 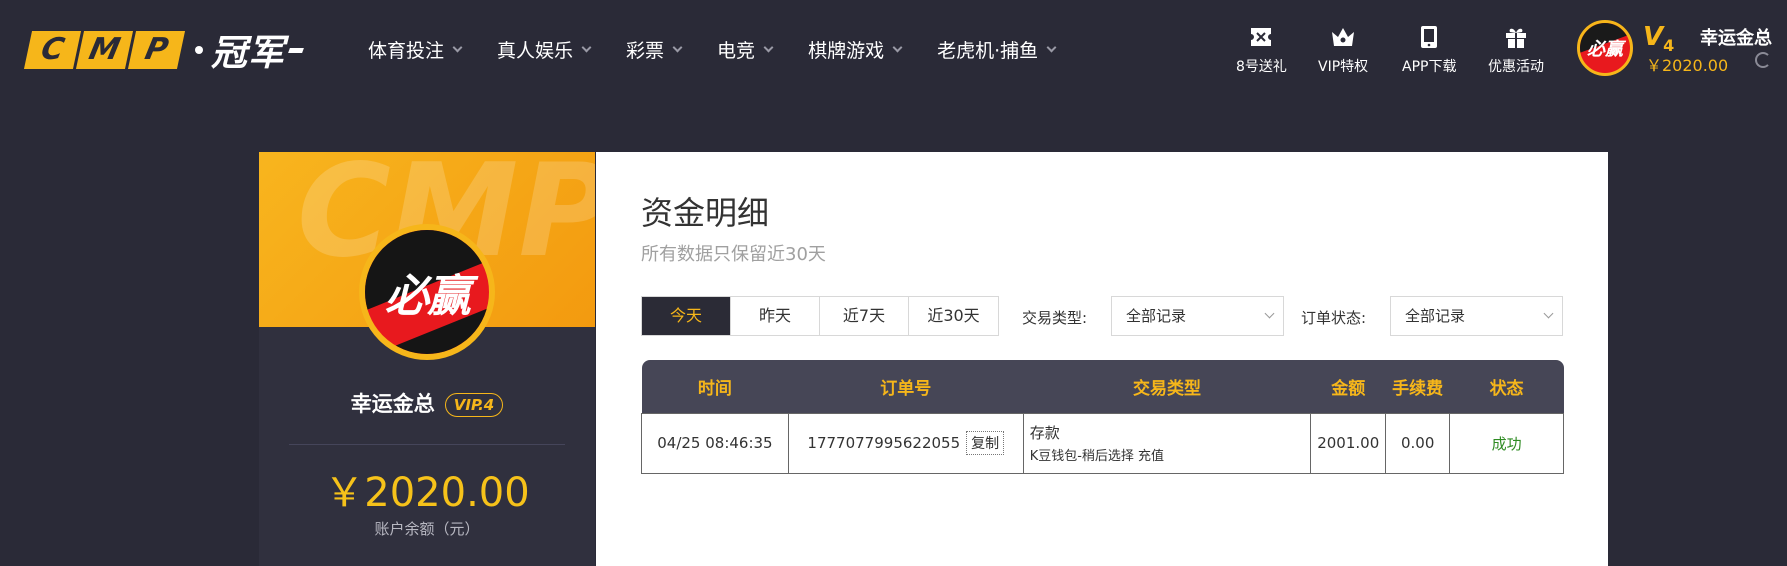 I want to click on tab-last-30-days: 近30天, so click(x=953, y=316).